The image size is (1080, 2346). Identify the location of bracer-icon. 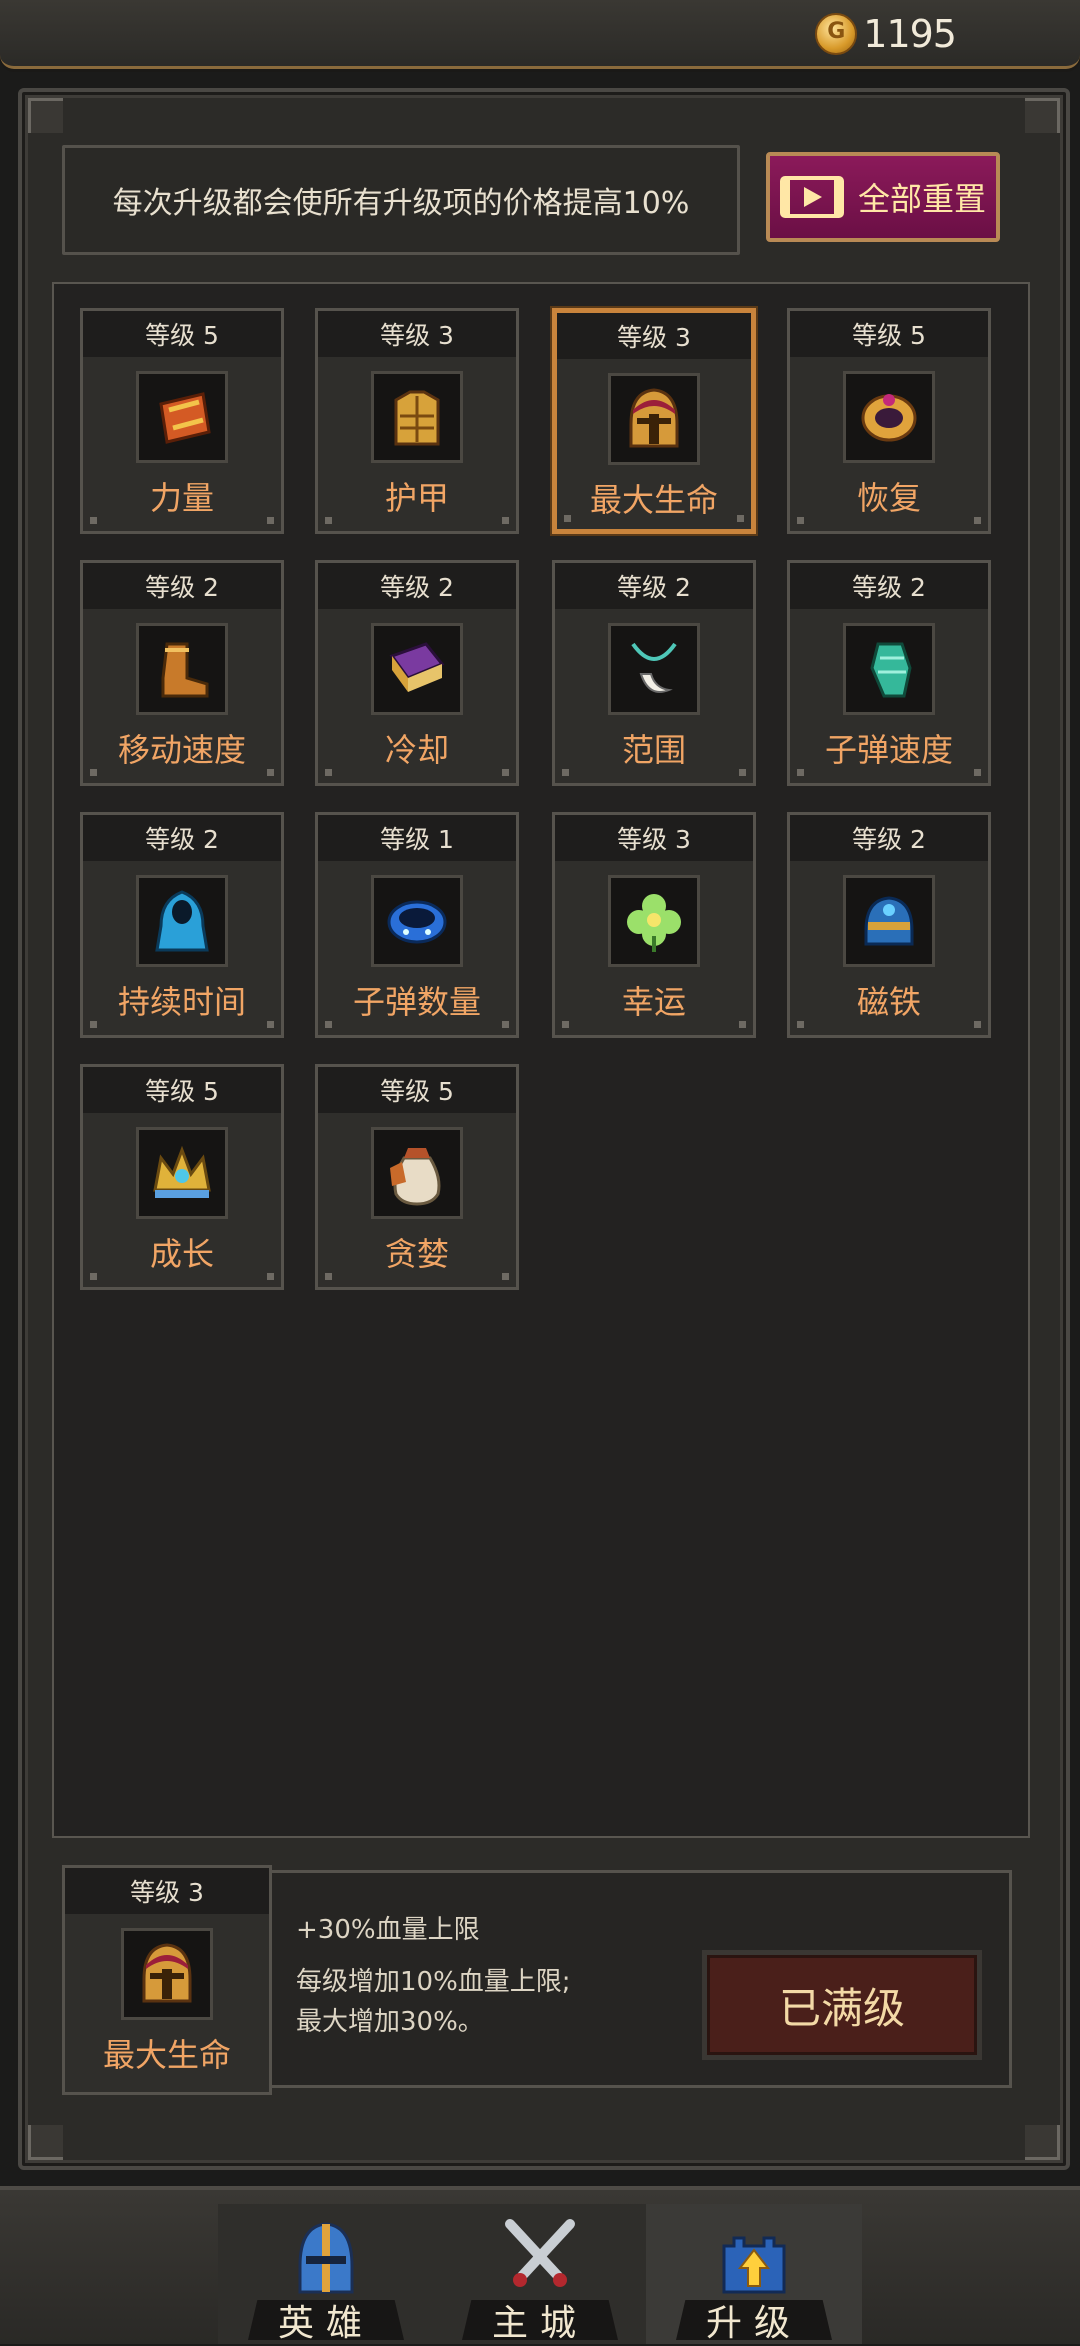
(185, 418).